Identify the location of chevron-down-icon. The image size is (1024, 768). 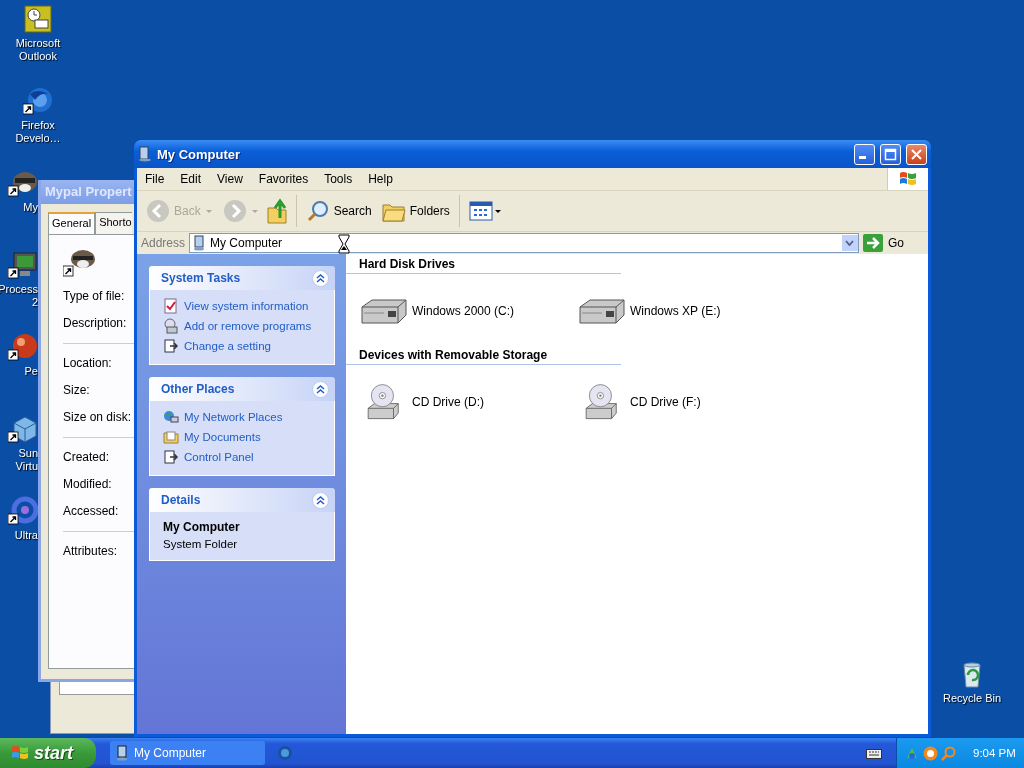
(850, 243).